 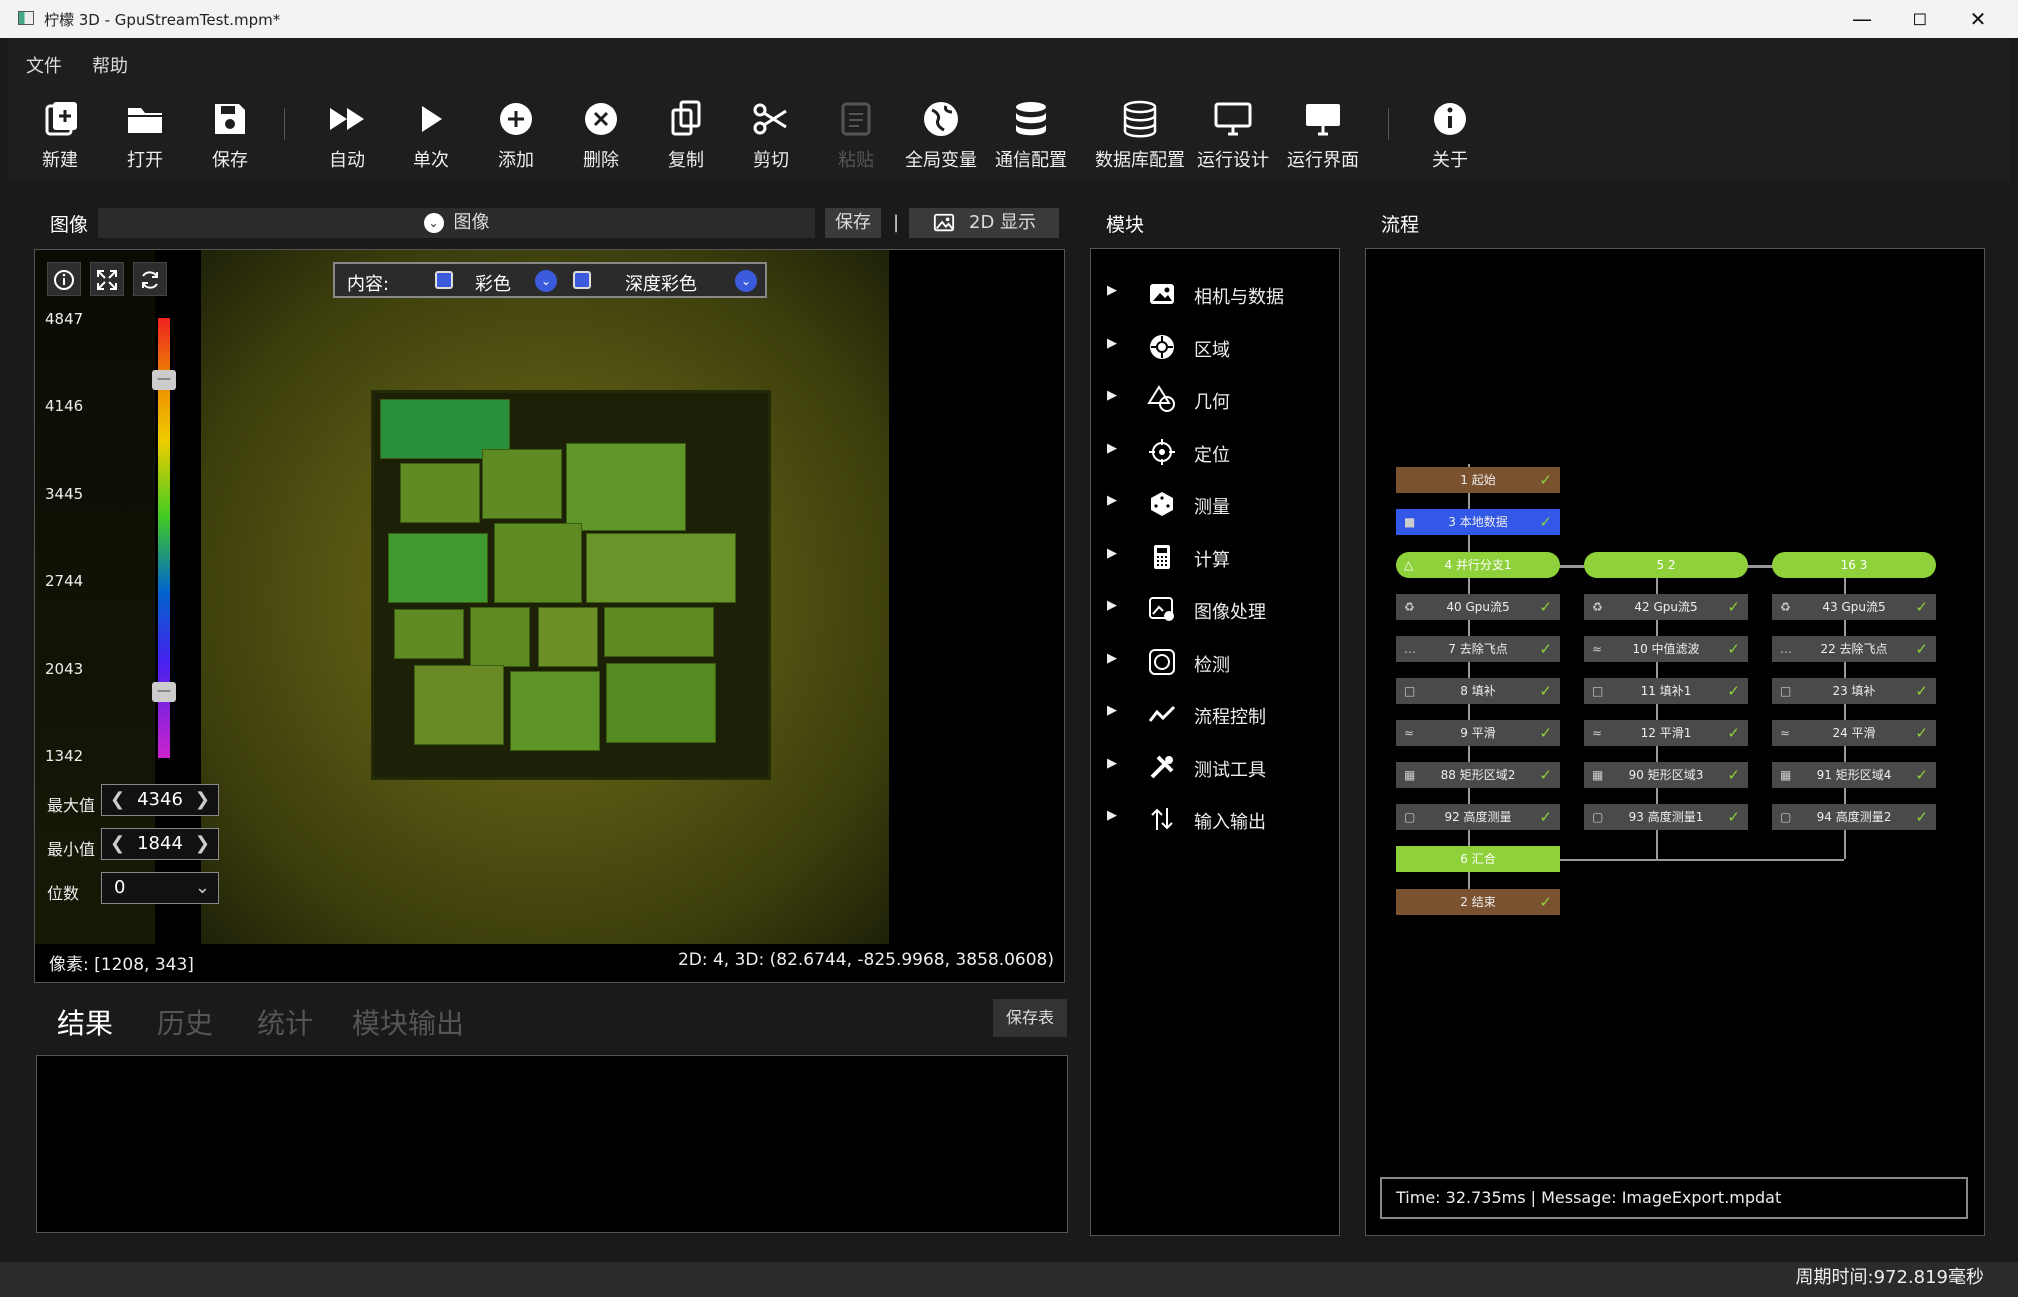 What do you see at coordinates (1216, 556) in the screenshot?
I see `module-calculate: ▶ 计算` at bounding box center [1216, 556].